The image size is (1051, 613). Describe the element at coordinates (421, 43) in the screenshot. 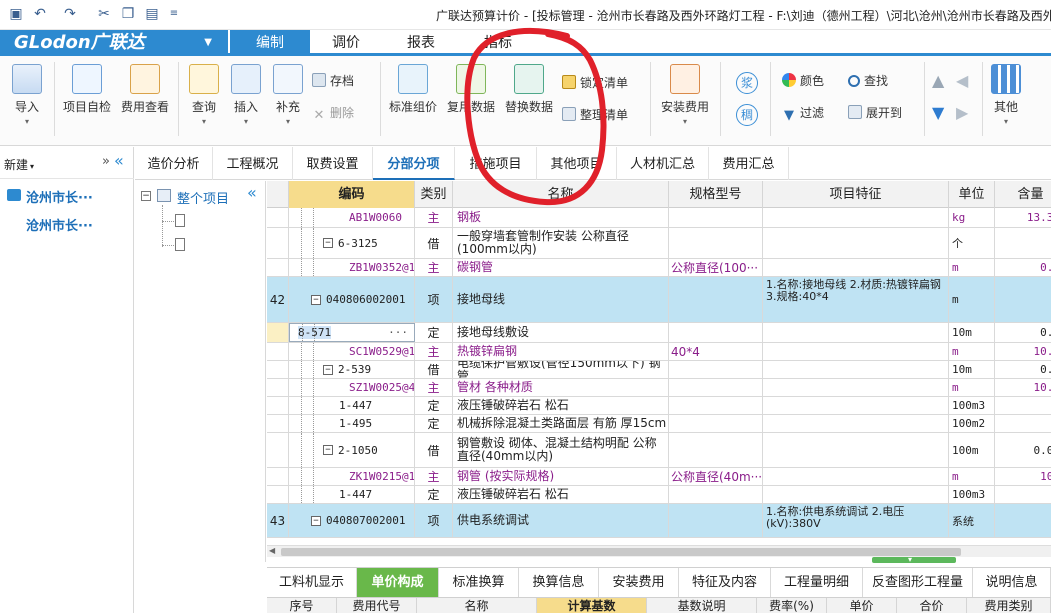

I see `tab-baobiao: 报表` at that location.